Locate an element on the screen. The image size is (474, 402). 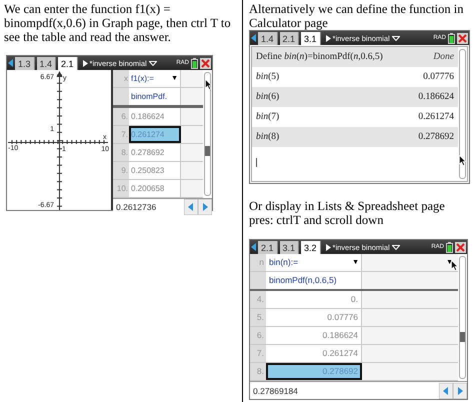
row-number: 4. is located at coordinates (258, 299).